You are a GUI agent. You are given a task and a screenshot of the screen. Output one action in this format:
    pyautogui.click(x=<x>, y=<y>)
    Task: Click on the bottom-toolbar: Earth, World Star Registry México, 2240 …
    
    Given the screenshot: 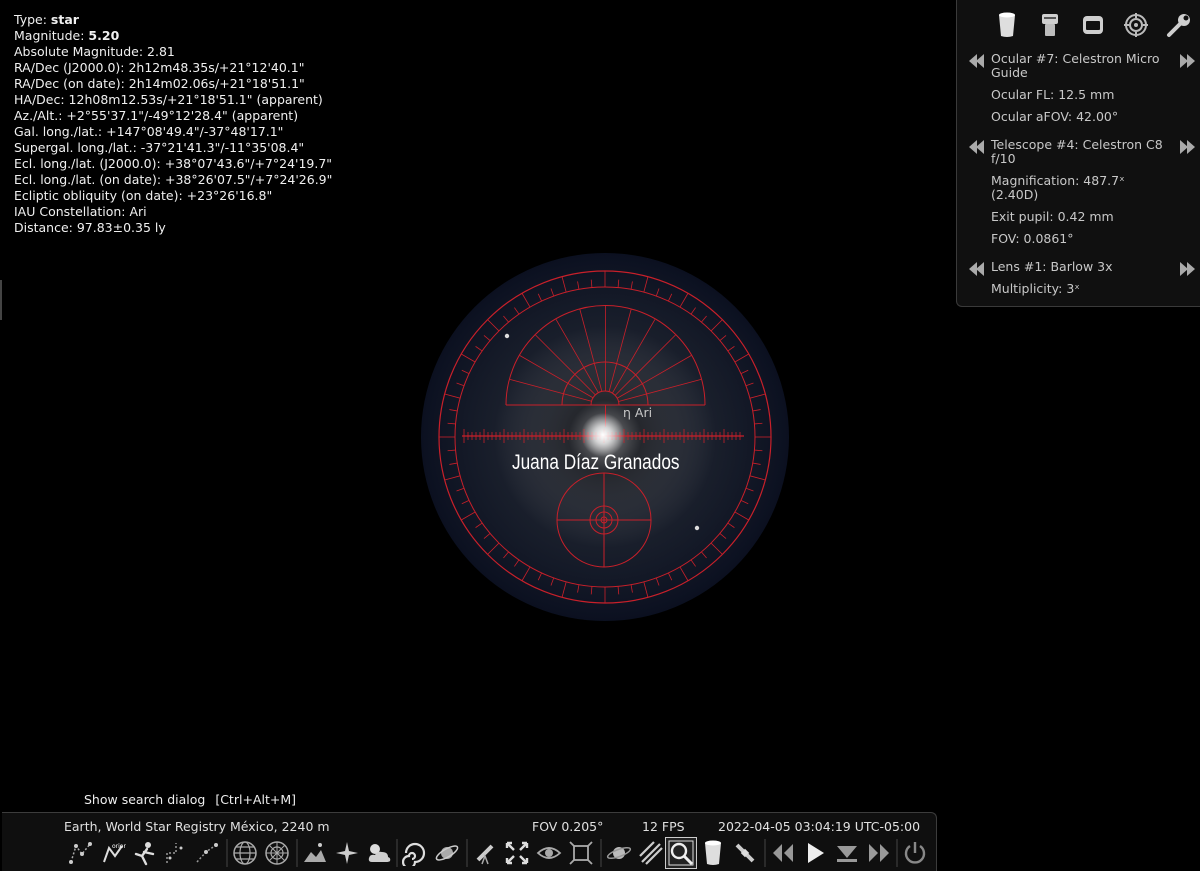 What is the action you would take?
    pyautogui.click(x=469, y=841)
    